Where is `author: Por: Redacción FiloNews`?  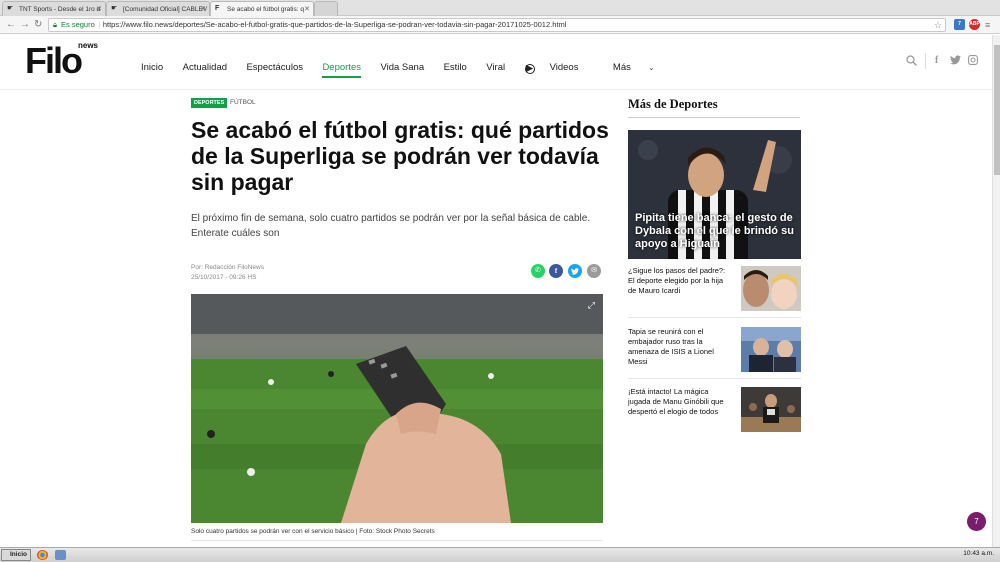
author: Por: Redacción FiloNews is located at coordinates (227, 267).